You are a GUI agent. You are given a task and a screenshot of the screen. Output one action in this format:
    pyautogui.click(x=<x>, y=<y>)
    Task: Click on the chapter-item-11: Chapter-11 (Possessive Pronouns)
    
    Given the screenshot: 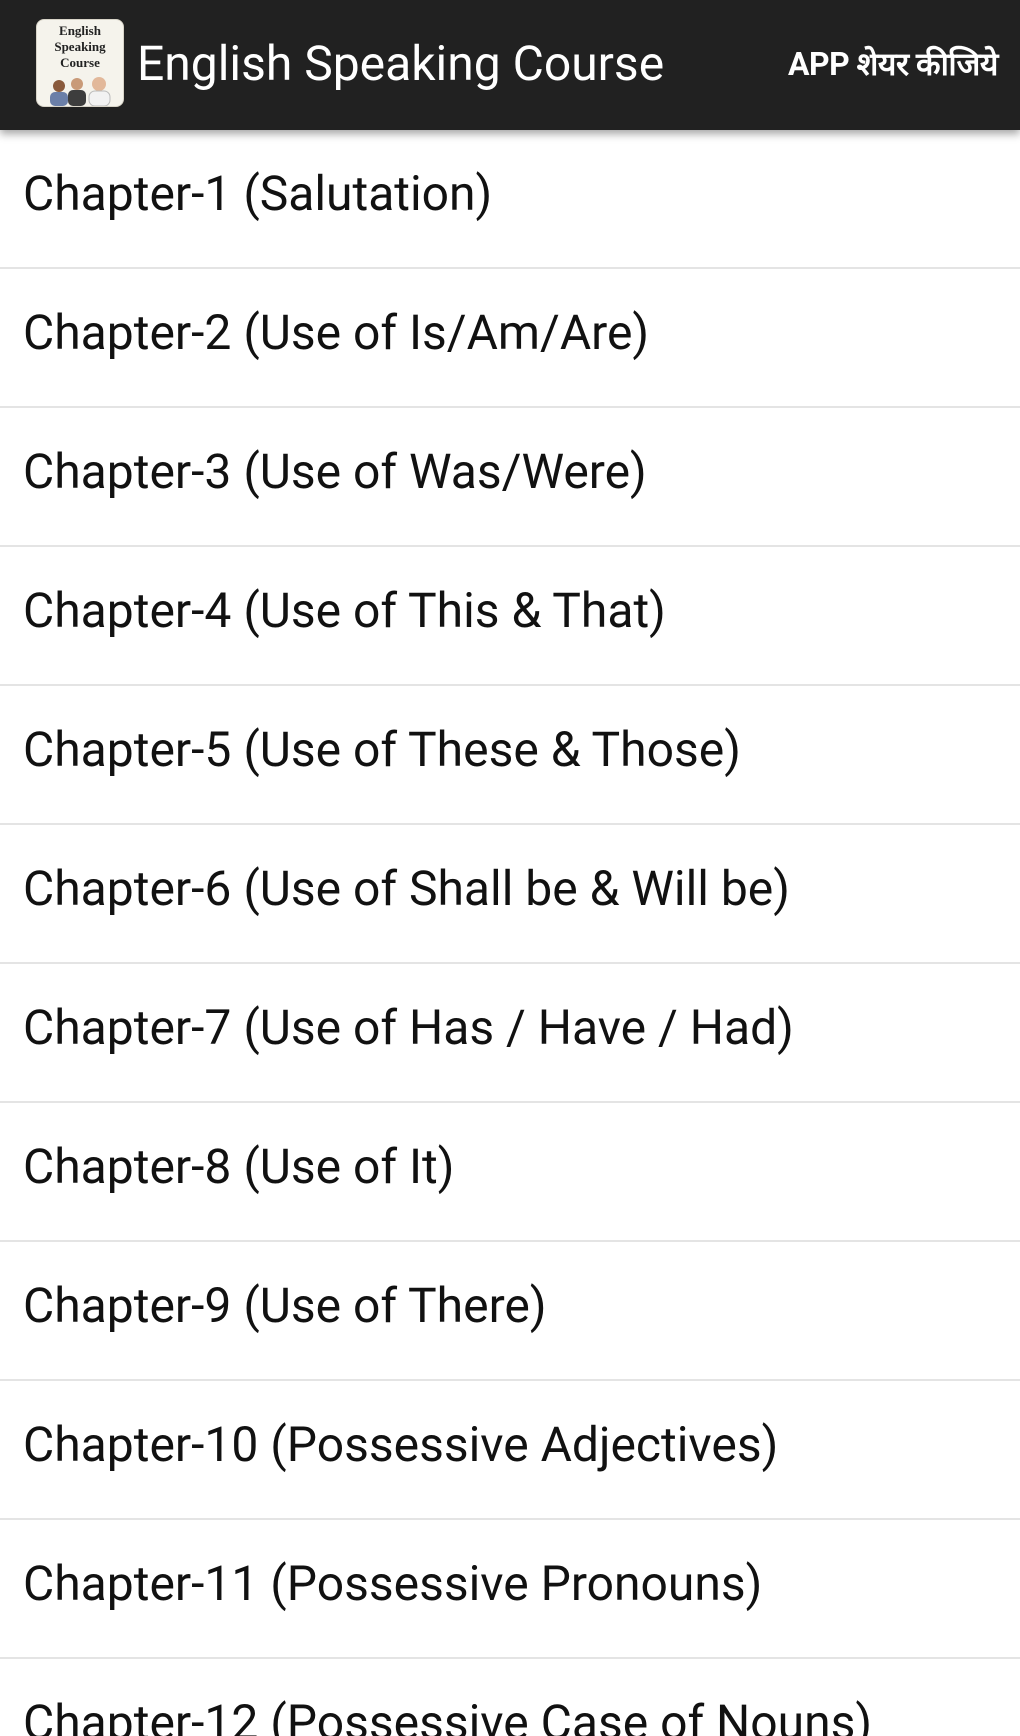 What is the action you would take?
    pyautogui.click(x=510, y=1589)
    